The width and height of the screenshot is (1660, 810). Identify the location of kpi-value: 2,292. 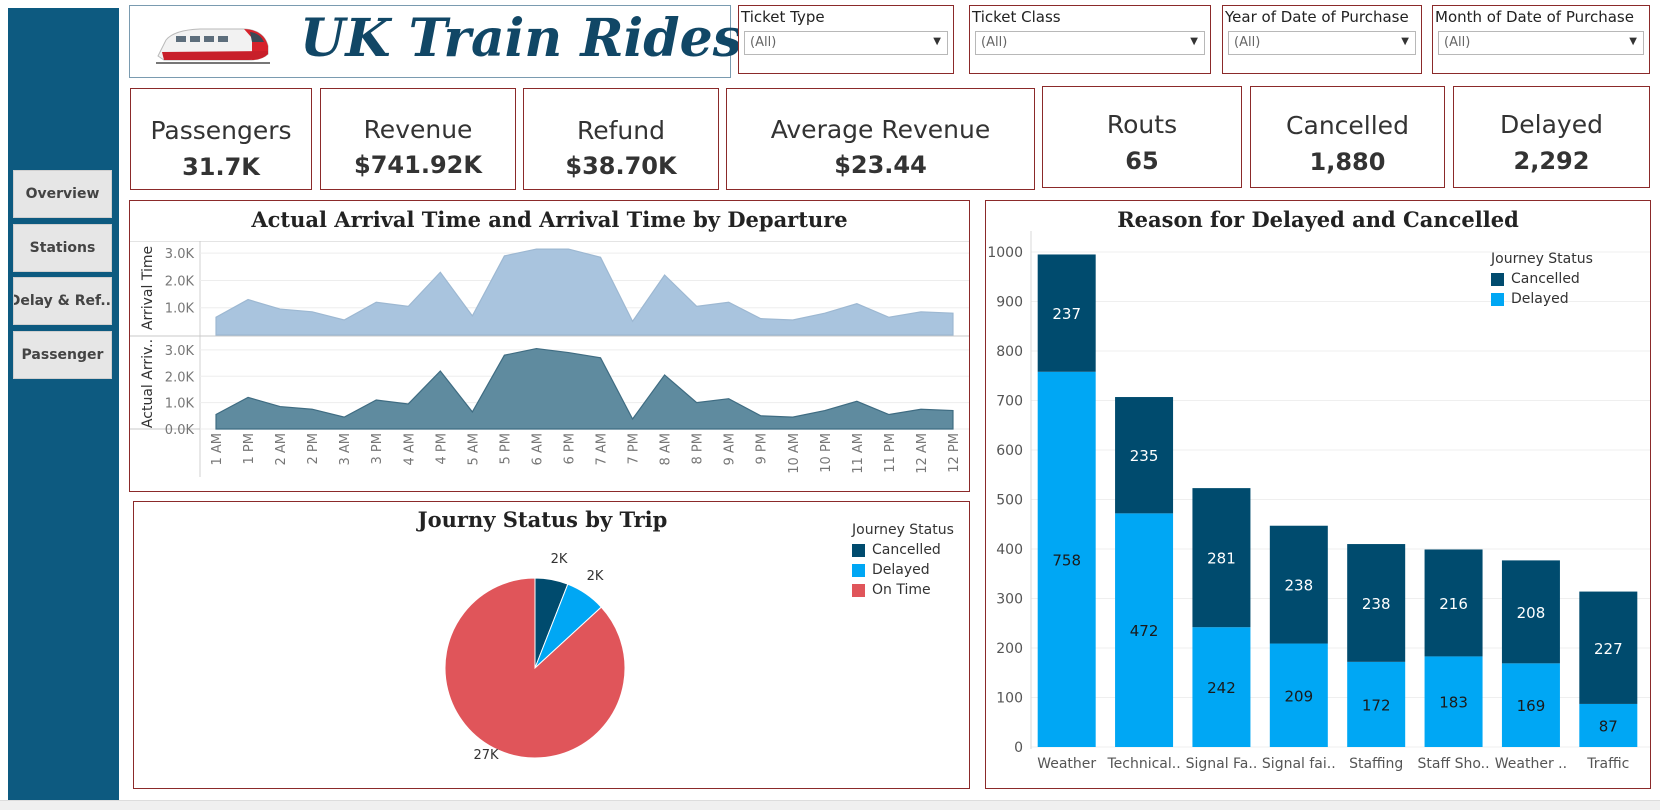
(1551, 161).